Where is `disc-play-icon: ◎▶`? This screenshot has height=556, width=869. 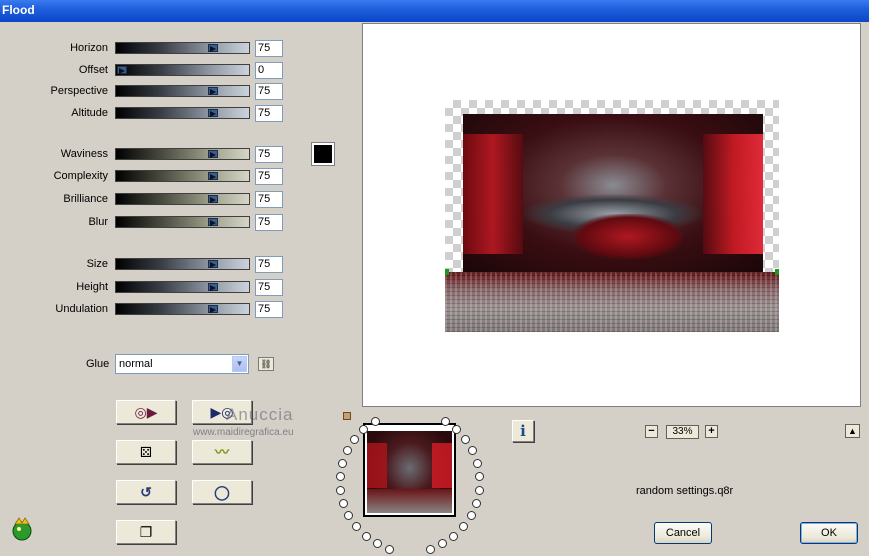
disc-play-icon: ◎▶ is located at coordinates (146, 412).